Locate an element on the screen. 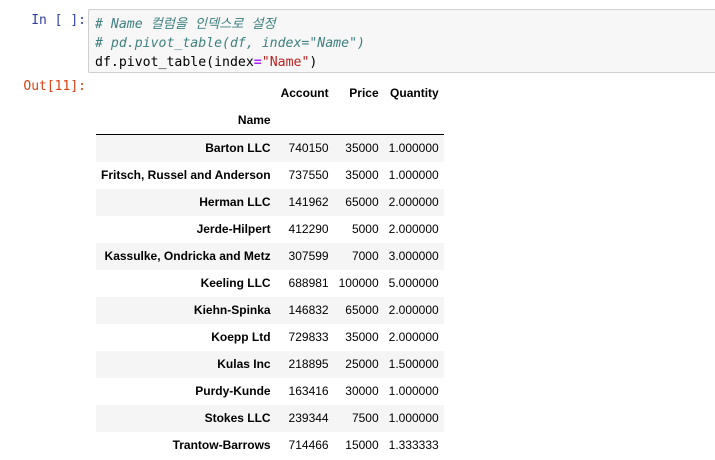 The width and height of the screenshot is (715, 460). code-line: df.pivot_table(index="Name") is located at coordinates (405, 62).